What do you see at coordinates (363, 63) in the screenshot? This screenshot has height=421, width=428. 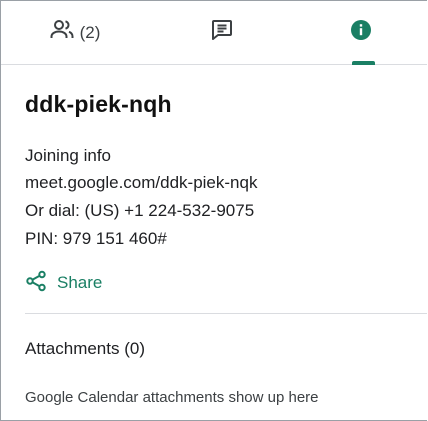 I see `active-tab-indicator` at bounding box center [363, 63].